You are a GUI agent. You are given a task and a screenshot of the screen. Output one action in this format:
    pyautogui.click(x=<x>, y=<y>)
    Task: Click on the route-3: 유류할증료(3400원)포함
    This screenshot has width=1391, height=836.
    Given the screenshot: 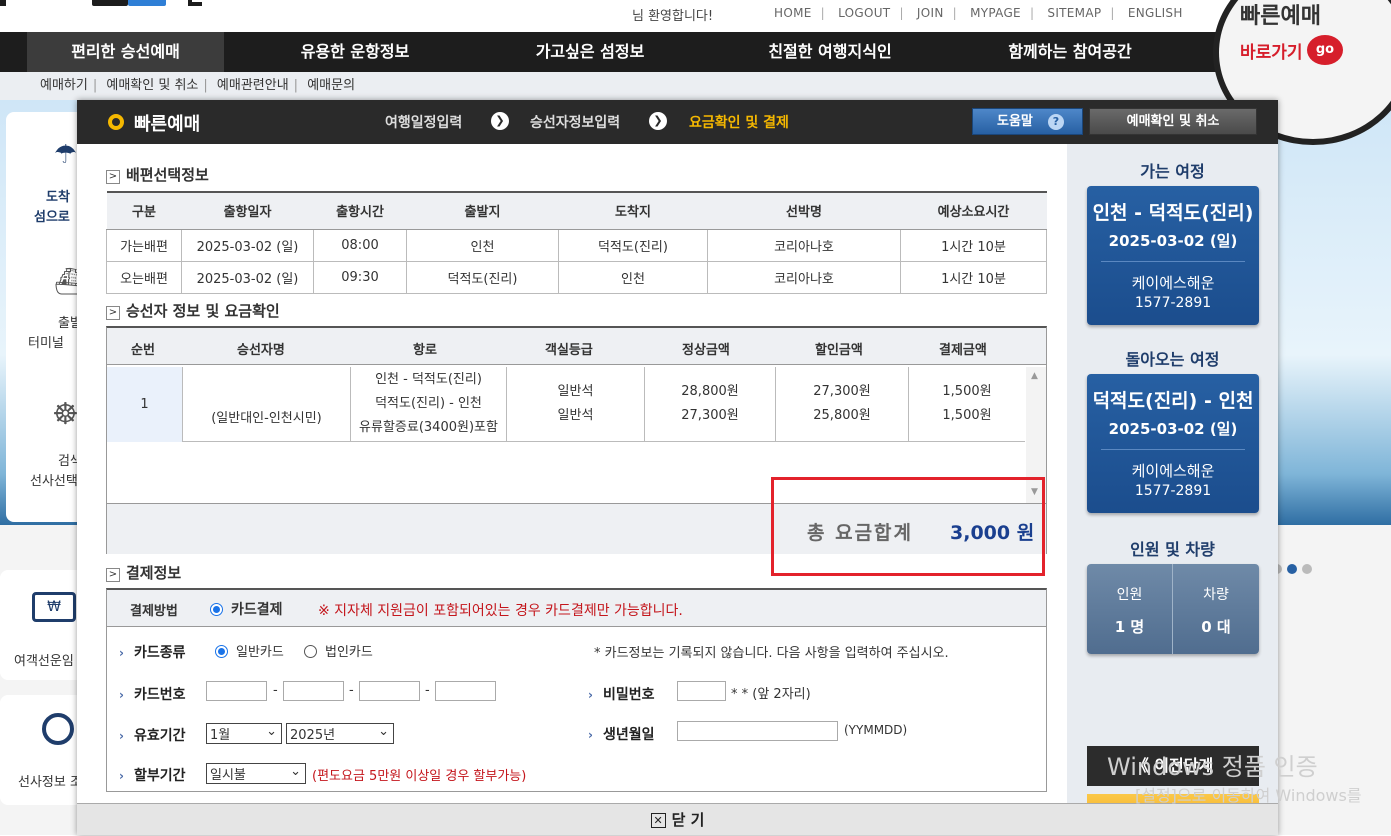 What is the action you would take?
    pyautogui.click(x=428, y=427)
    